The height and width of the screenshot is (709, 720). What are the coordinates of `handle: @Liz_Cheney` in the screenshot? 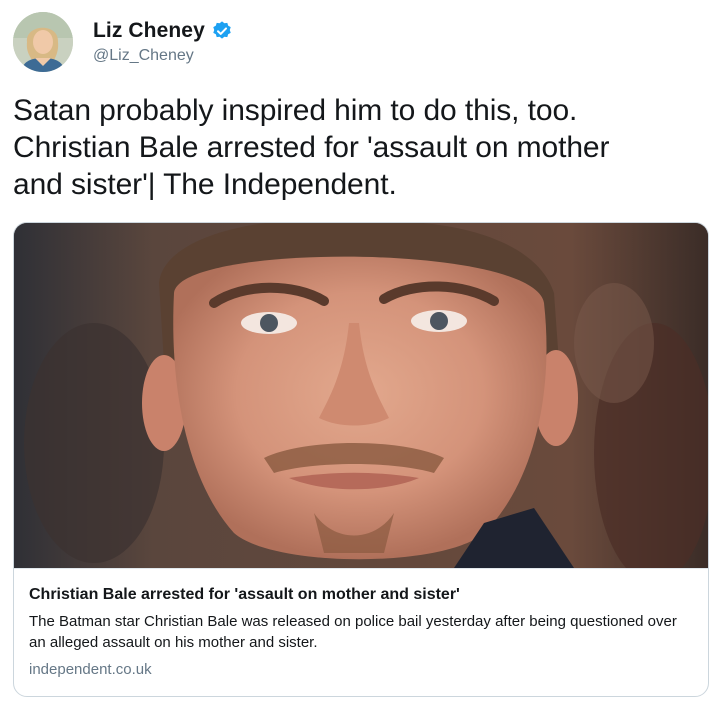 It's located at (163, 56).